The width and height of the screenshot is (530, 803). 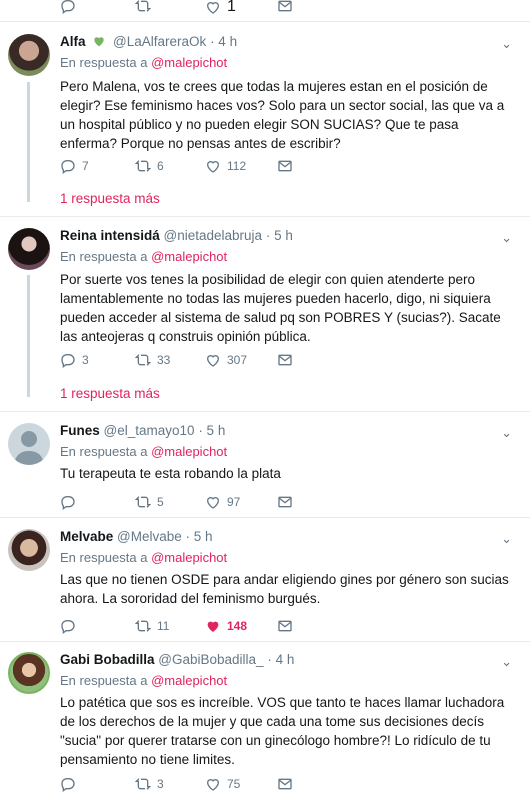 What do you see at coordinates (185, 786) in the screenshot?
I see `tweet-actions: 3 75` at bounding box center [185, 786].